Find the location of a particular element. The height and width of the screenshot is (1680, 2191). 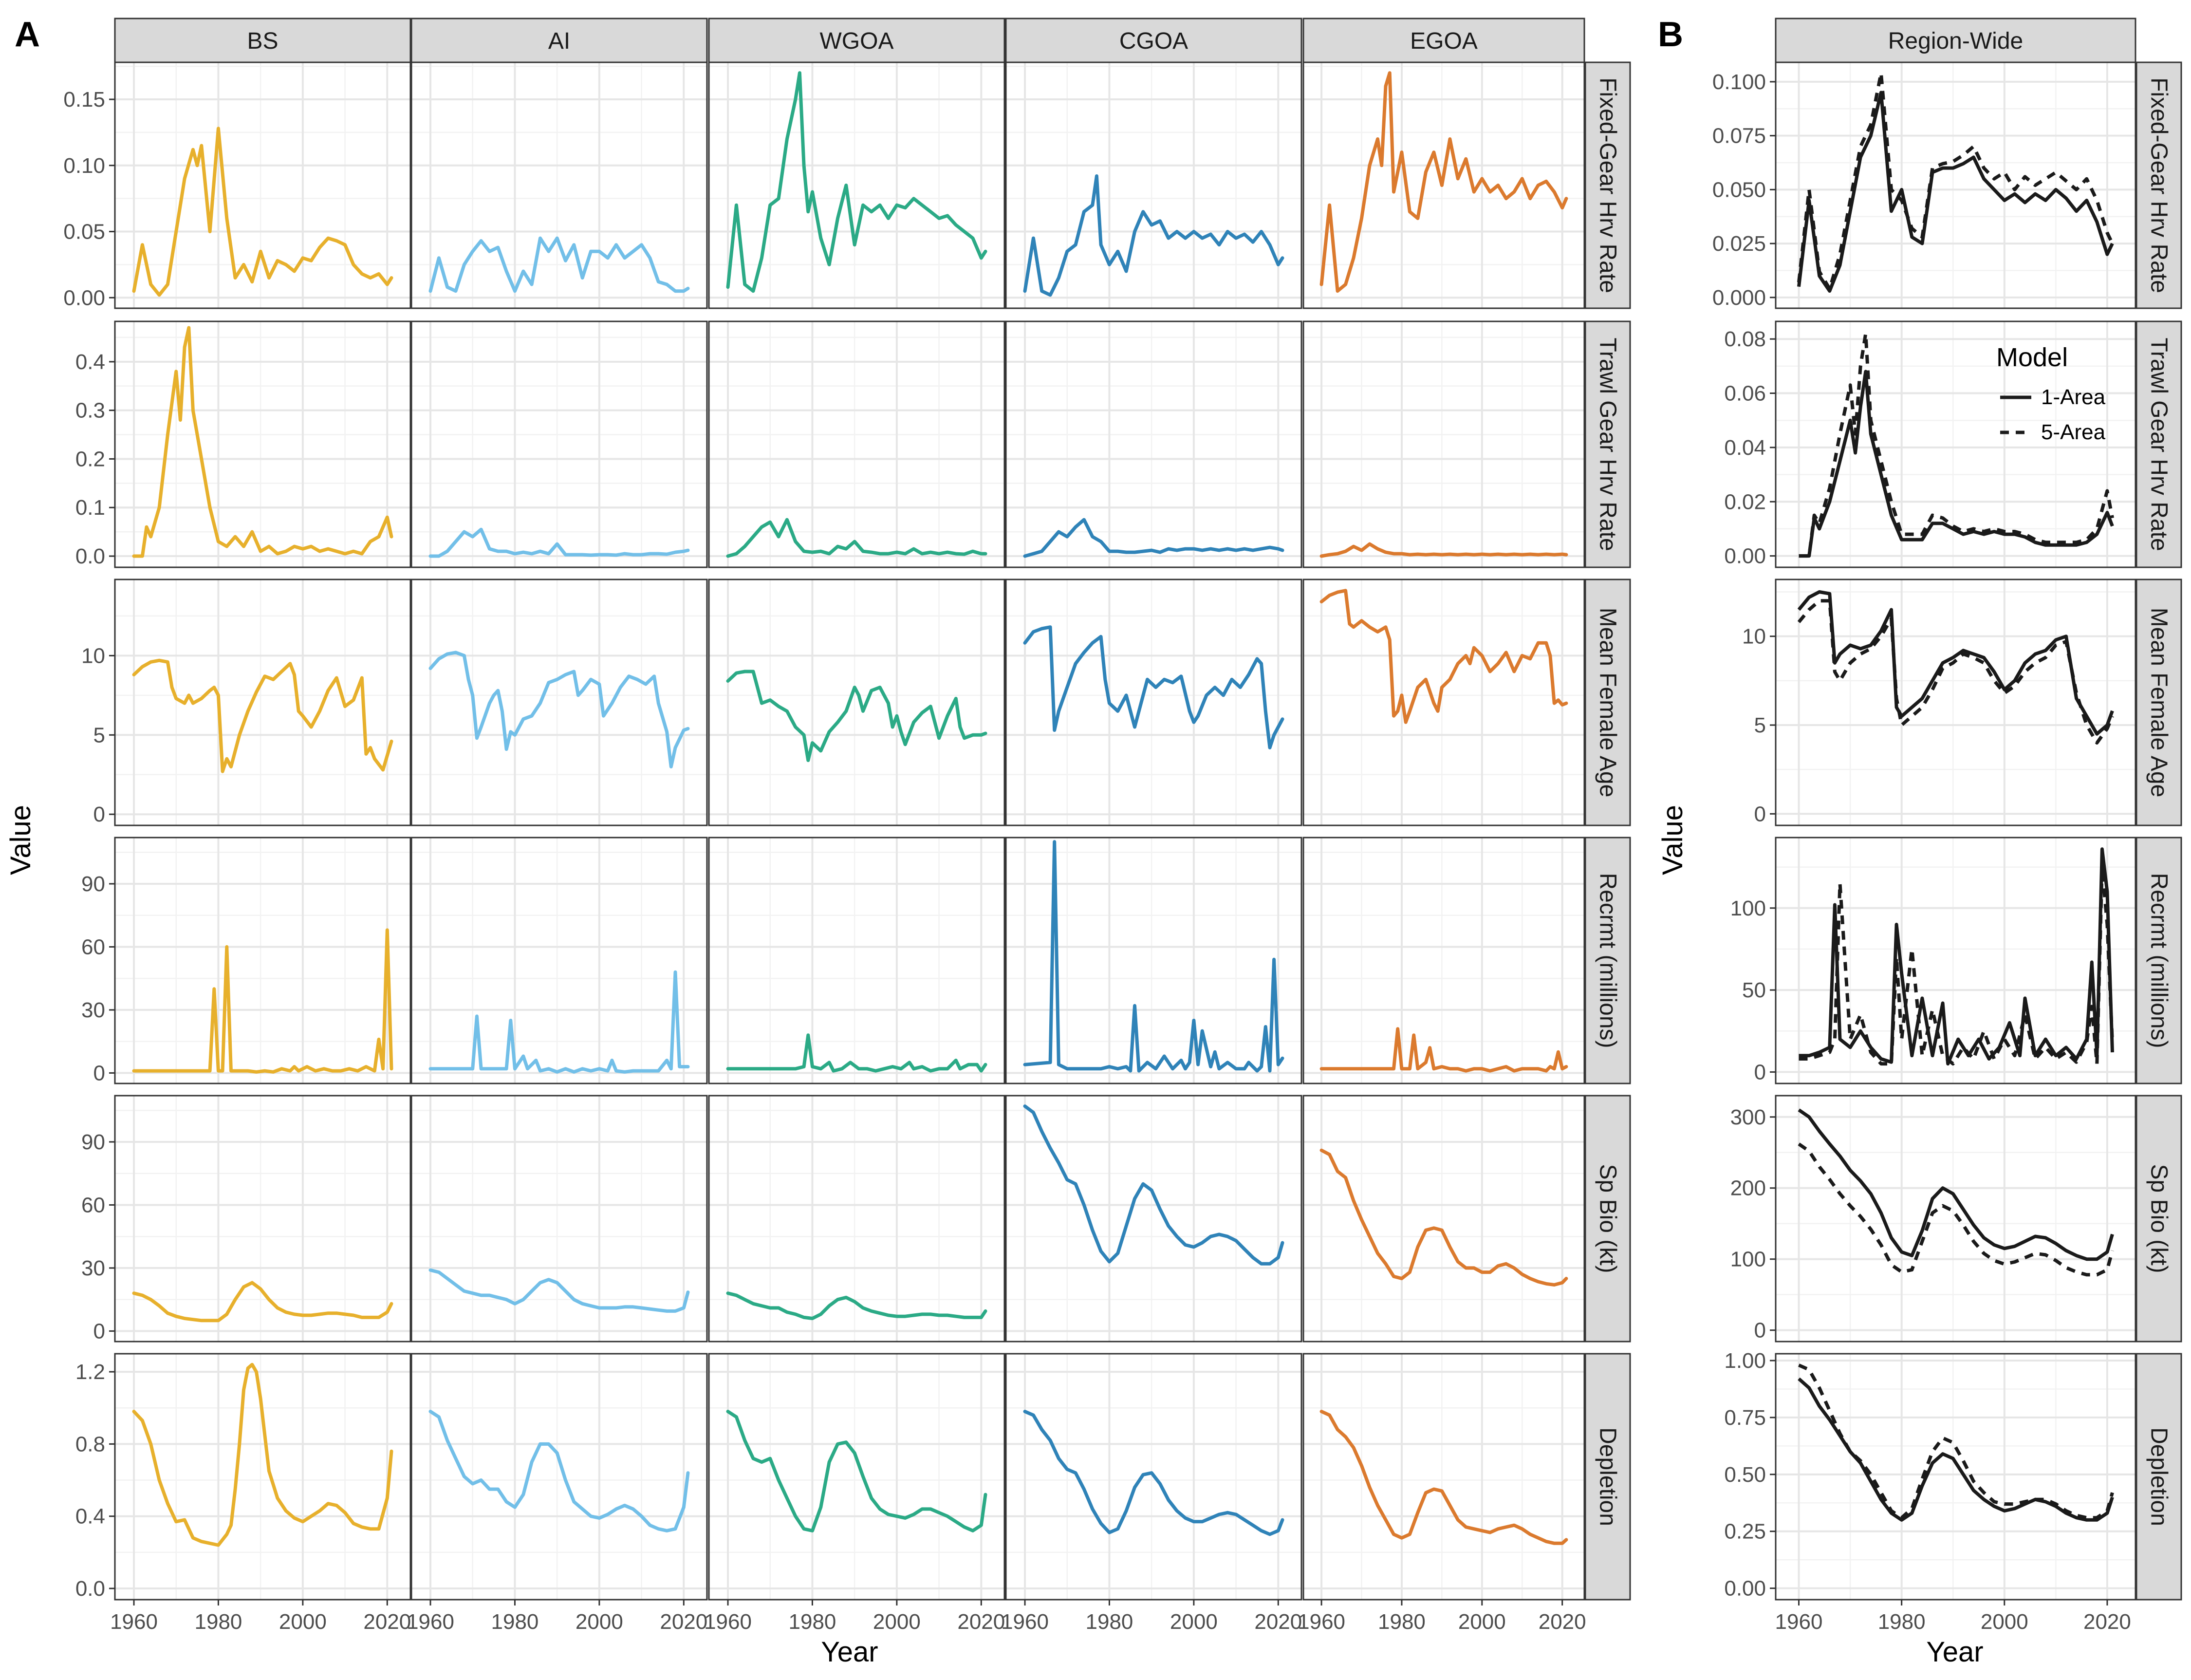

panel-egoa-recrmt-millions is located at coordinates (1443, 960).